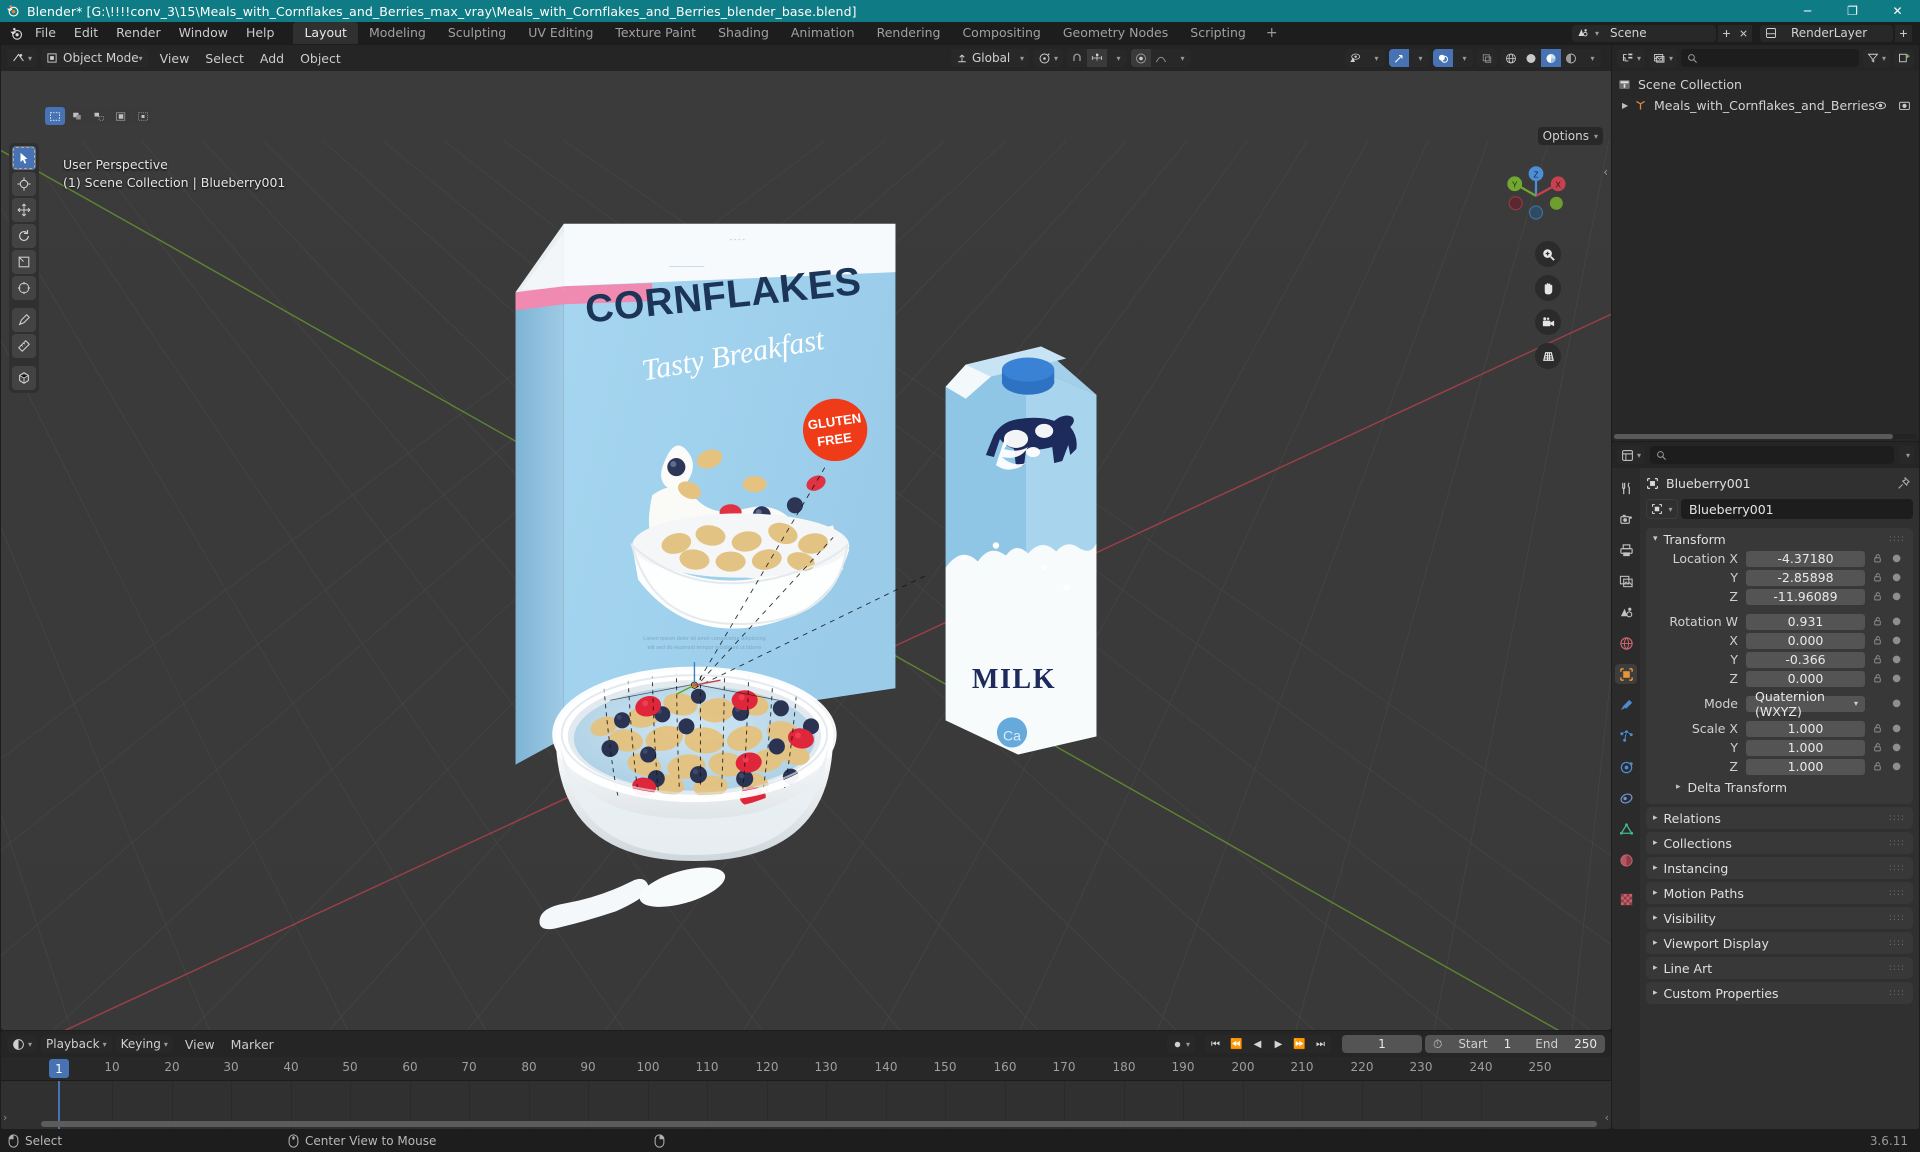 Image resolution: width=1920 pixels, height=1152 pixels. I want to click on end-frame-value: 250, so click(1585, 1044).